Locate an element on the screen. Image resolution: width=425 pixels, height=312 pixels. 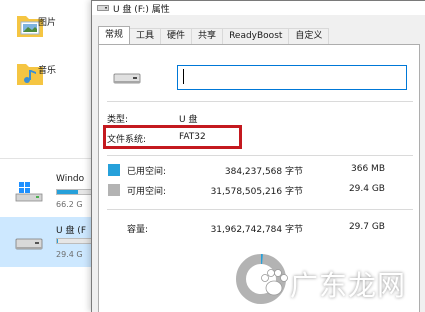
separator-bottom is located at coordinates (260, 209).